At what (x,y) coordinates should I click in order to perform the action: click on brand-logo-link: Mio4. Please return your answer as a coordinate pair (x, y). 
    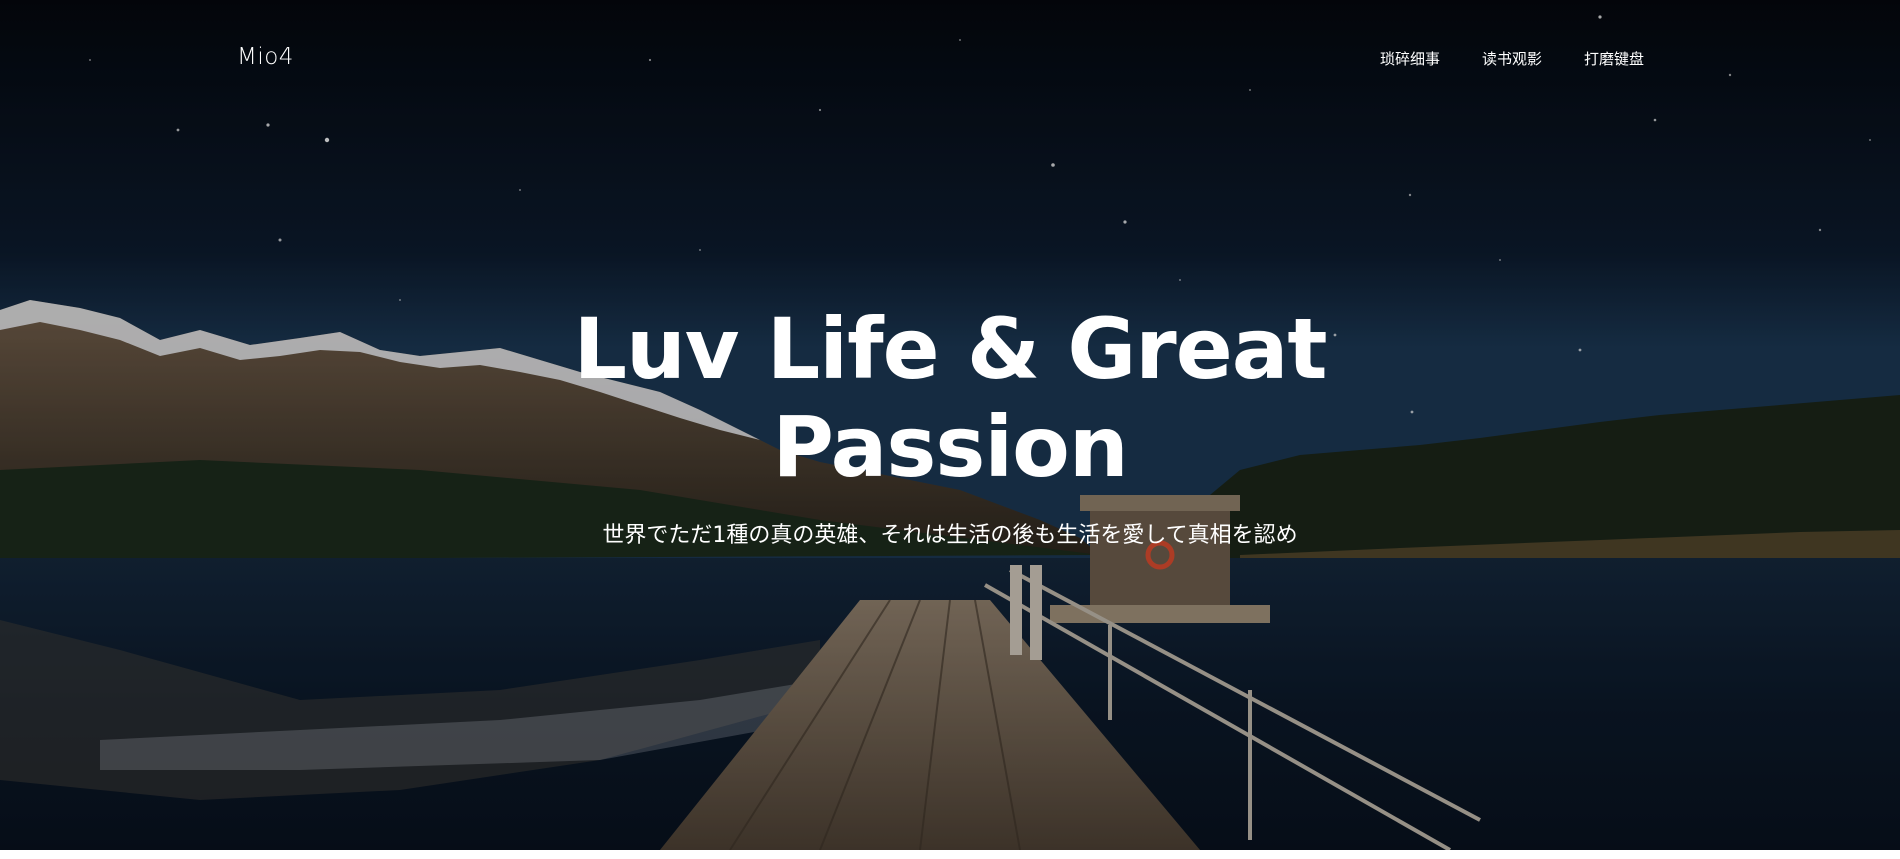
    Looking at the image, I should click on (265, 57).